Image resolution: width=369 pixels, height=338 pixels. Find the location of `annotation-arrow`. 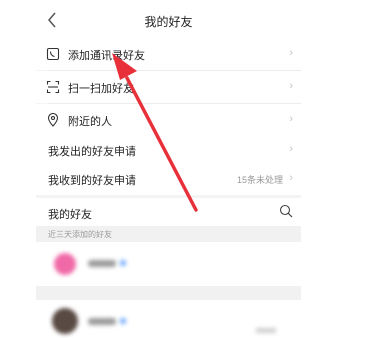

annotation-arrow is located at coordinates (155, 132).